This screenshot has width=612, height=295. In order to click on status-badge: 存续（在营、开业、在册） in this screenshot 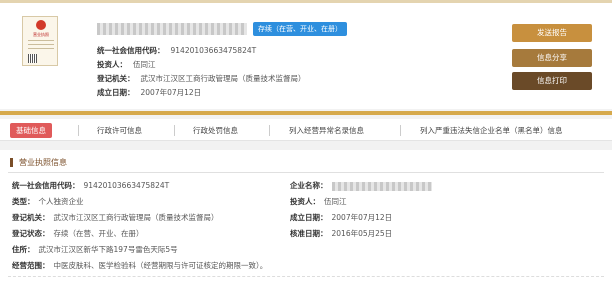, I will do `click(300, 29)`.